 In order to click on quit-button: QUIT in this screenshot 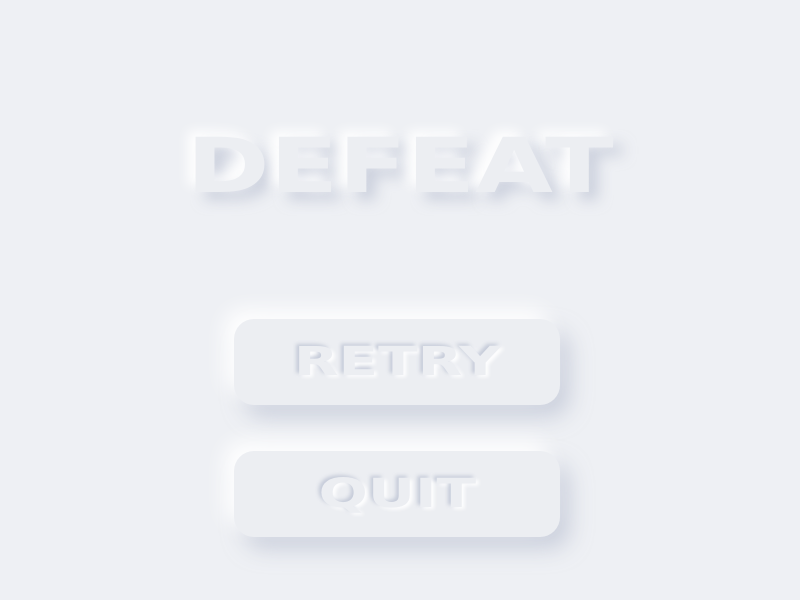, I will do `click(397, 494)`.